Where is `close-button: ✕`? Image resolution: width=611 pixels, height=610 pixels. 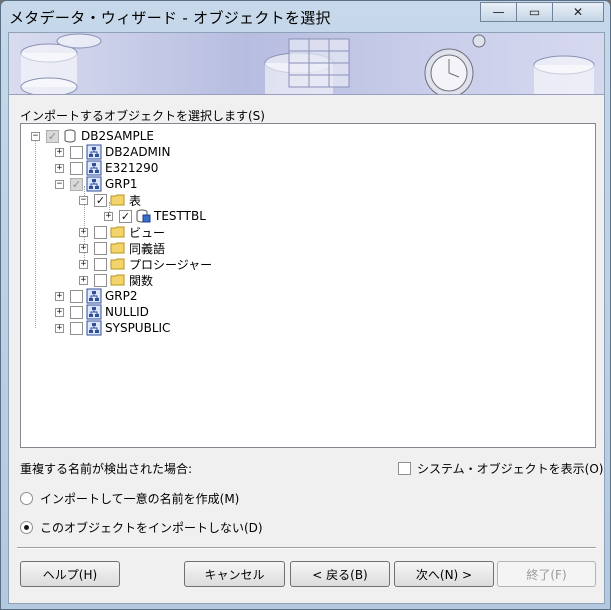
close-button: ✕ is located at coordinates (578, 12).